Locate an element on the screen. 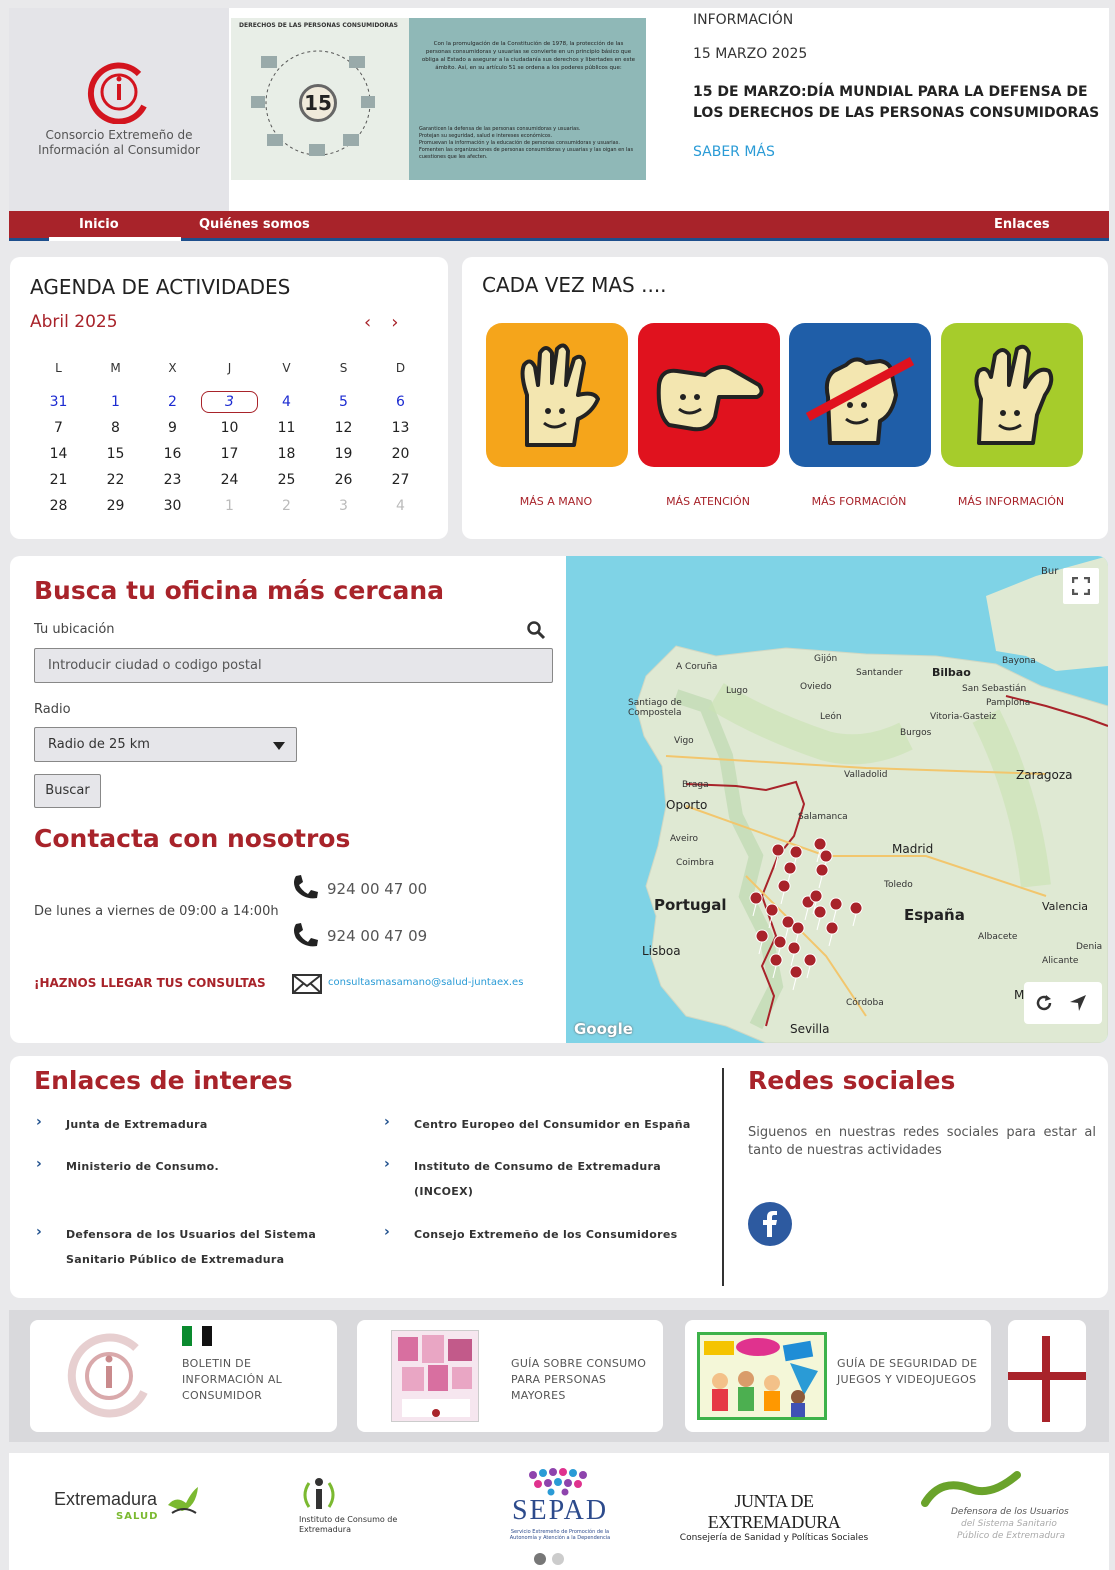 The width and height of the screenshot is (1115, 1570). mas-atencion-tile is located at coordinates (709, 395).